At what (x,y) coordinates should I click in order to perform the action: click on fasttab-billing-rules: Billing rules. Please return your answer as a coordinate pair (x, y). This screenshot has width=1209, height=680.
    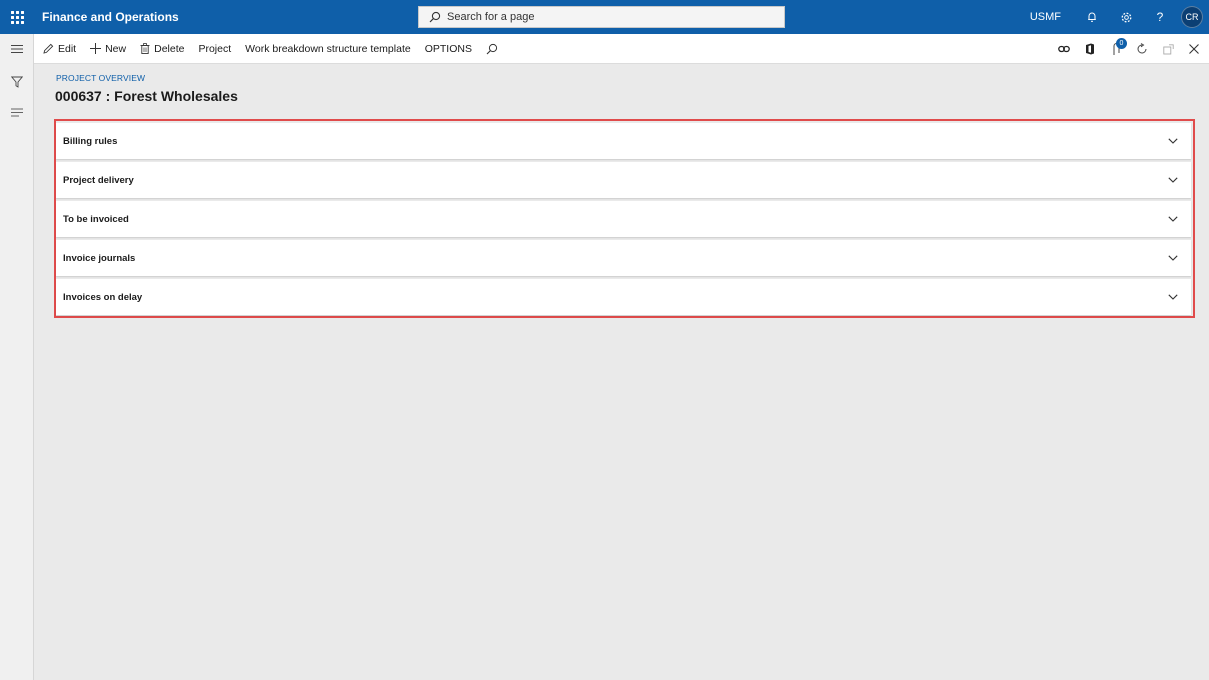
    Looking at the image, I should click on (623, 141).